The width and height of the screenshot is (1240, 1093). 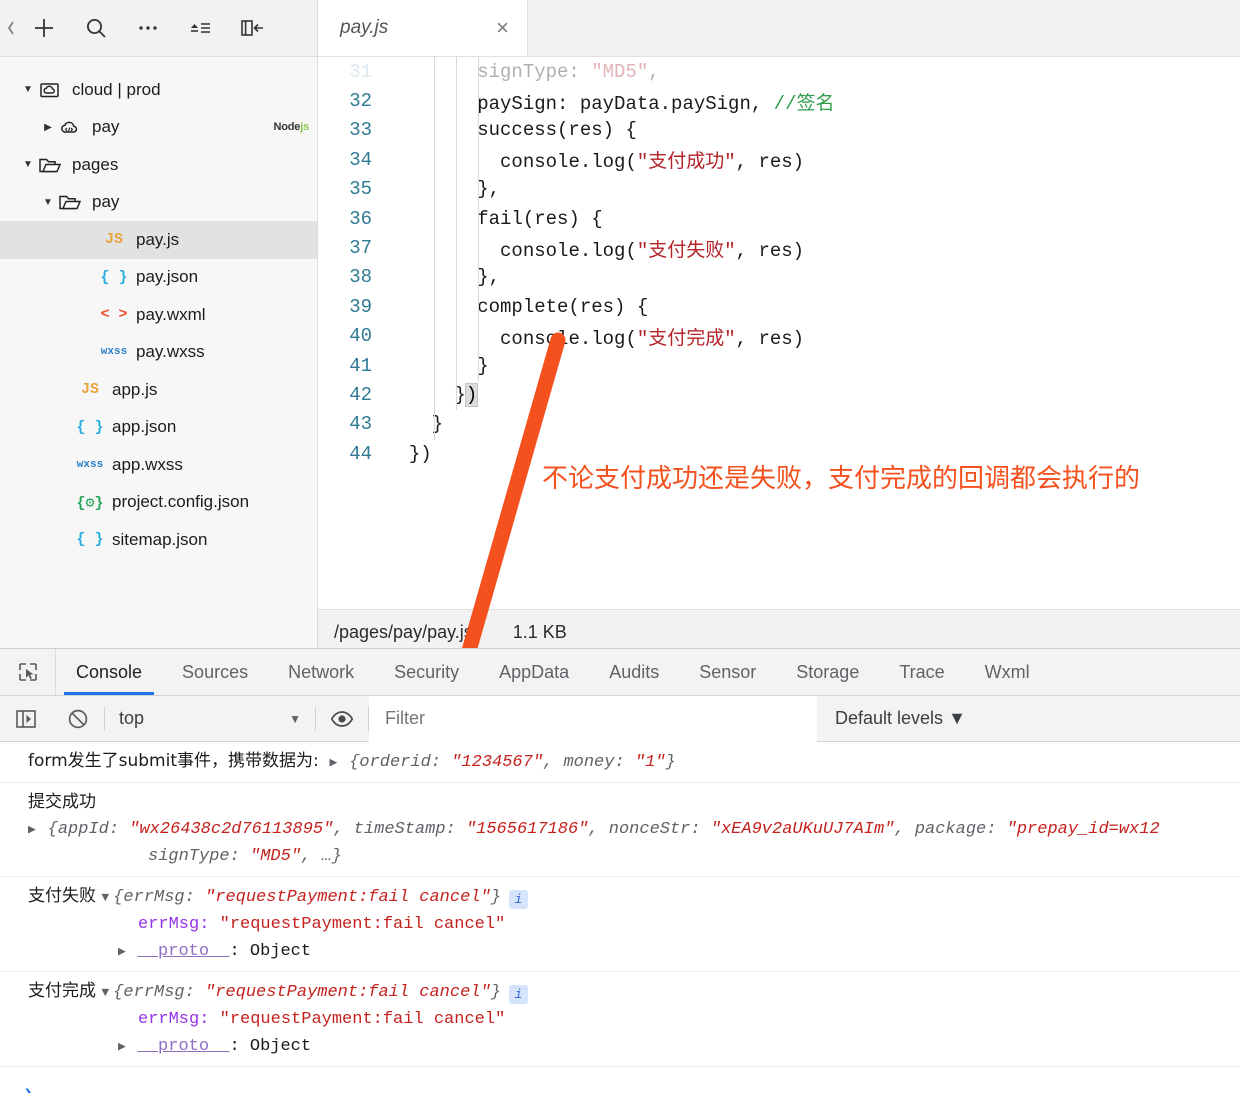 I want to click on line-number: 43, so click(x=360, y=424).